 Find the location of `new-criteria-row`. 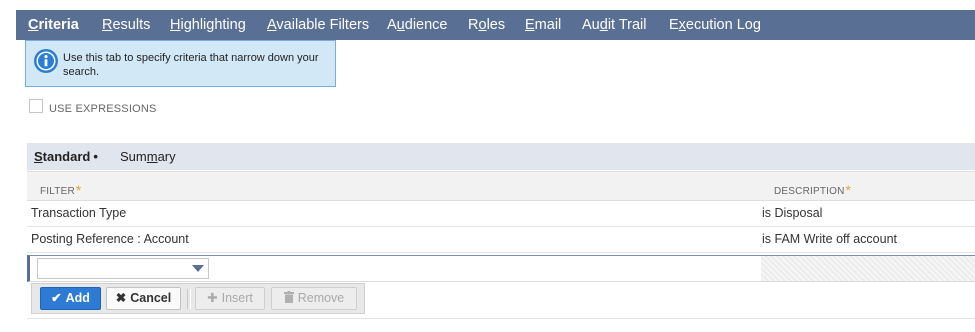

new-criteria-row is located at coordinates (501, 268).